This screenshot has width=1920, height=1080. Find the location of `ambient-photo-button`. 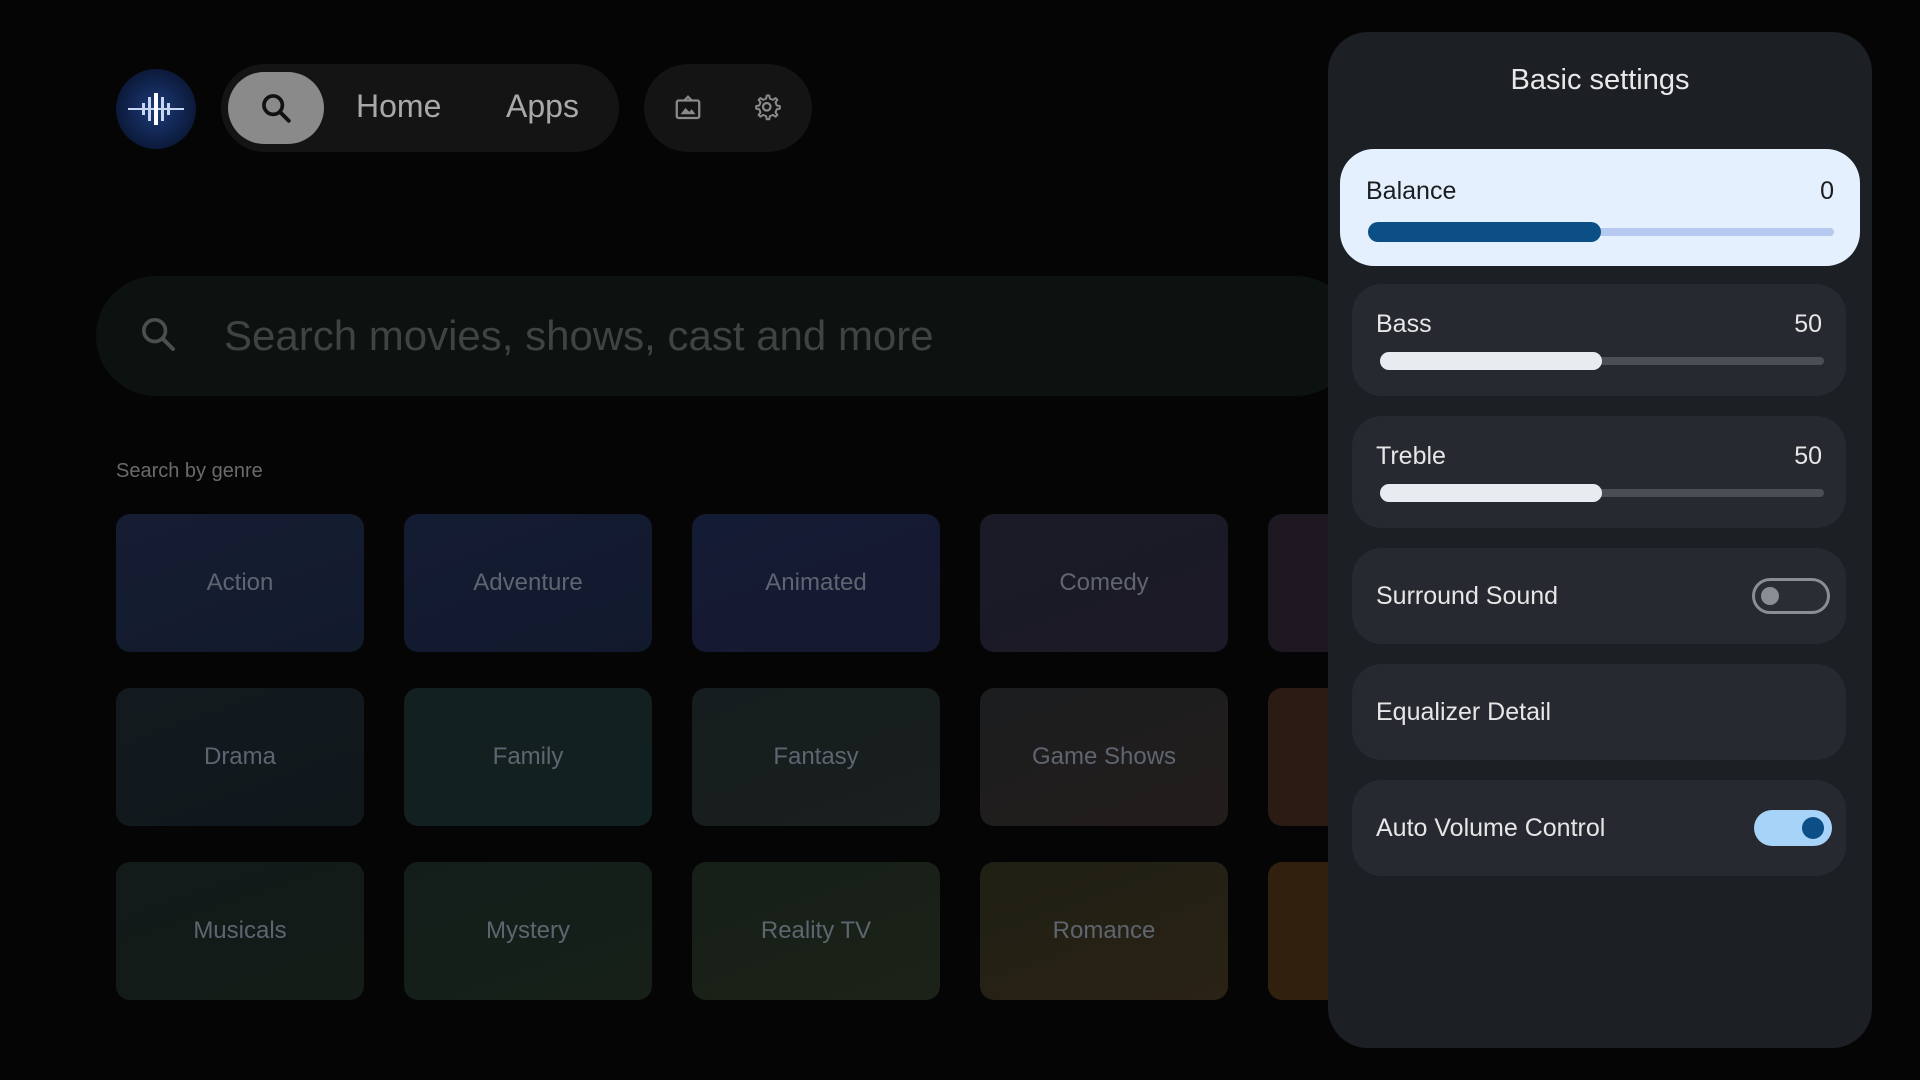

ambient-photo-button is located at coordinates (688, 108).